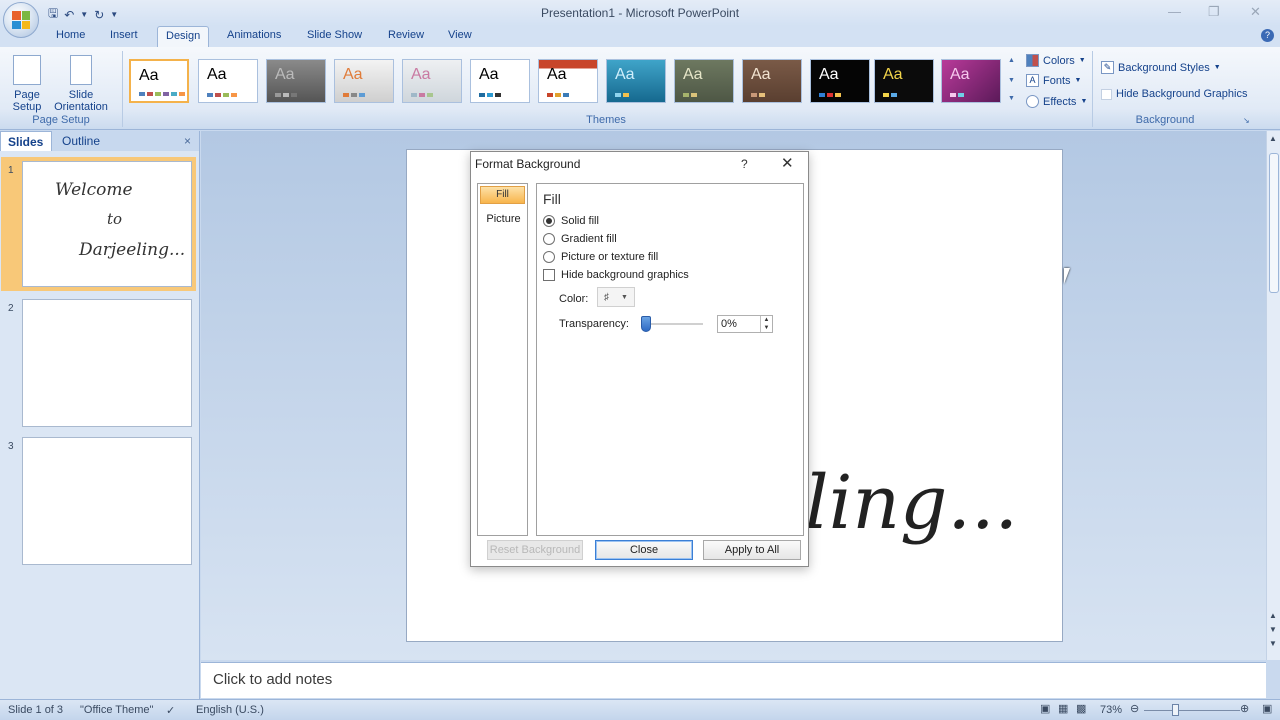  I want to click on spin-down-icon: ▼, so click(766, 328).